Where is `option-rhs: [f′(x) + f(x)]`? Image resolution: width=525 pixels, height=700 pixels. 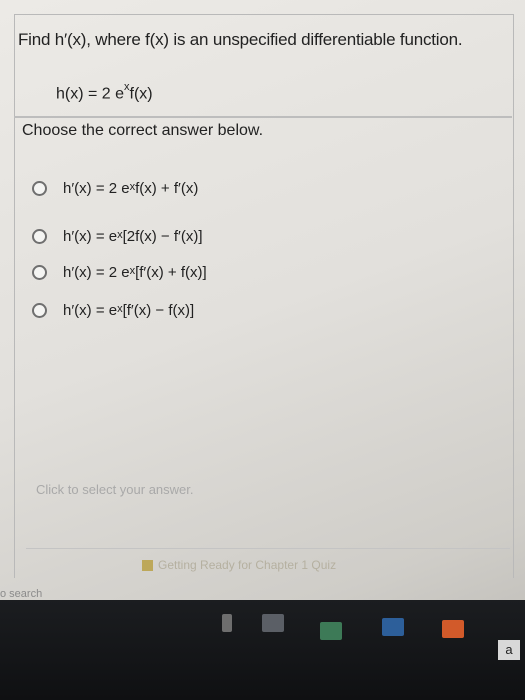
option-rhs: [f′(x) + f(x)] is located at coordinates (171, 272).